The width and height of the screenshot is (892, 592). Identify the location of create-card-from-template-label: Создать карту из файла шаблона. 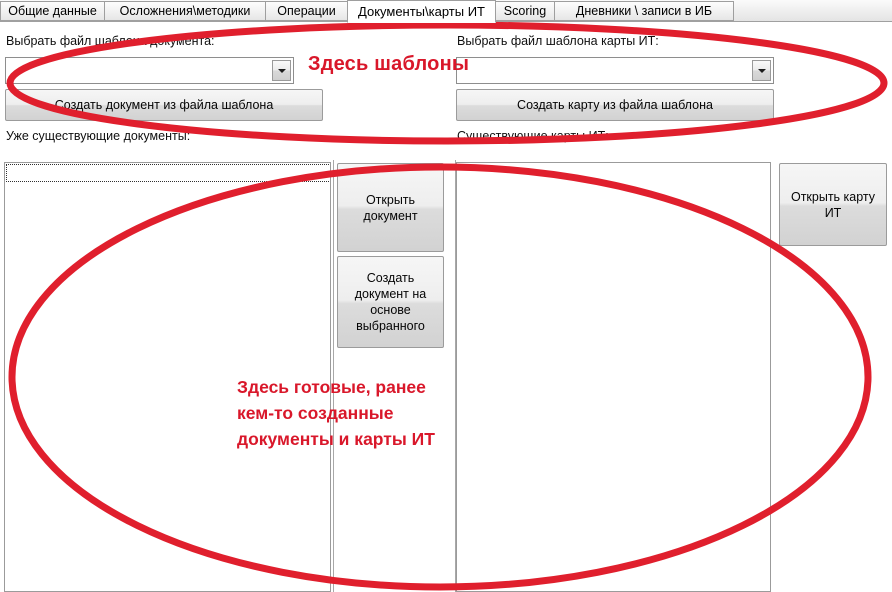
(615, 105).